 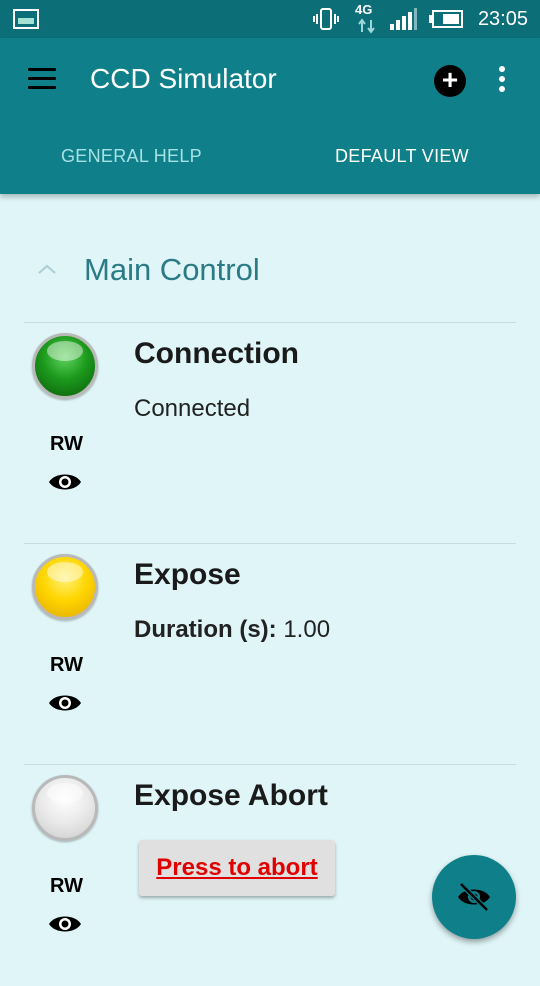 I want to click on property-title: Connection, so click(x=216, y=353).